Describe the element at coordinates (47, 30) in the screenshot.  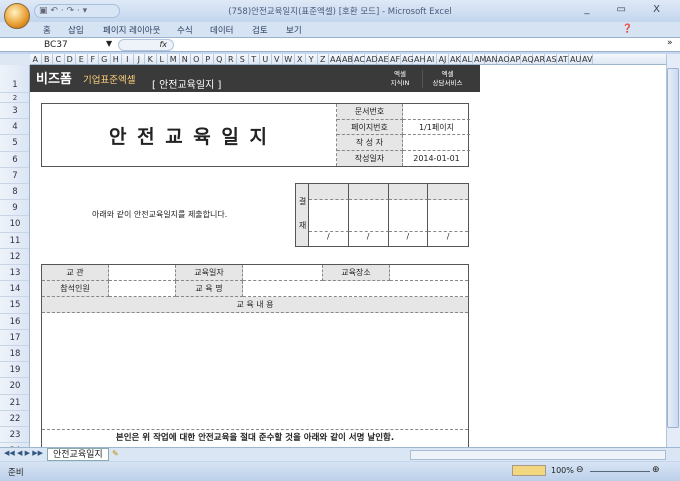
I see `tab-home: 홈` at that location.